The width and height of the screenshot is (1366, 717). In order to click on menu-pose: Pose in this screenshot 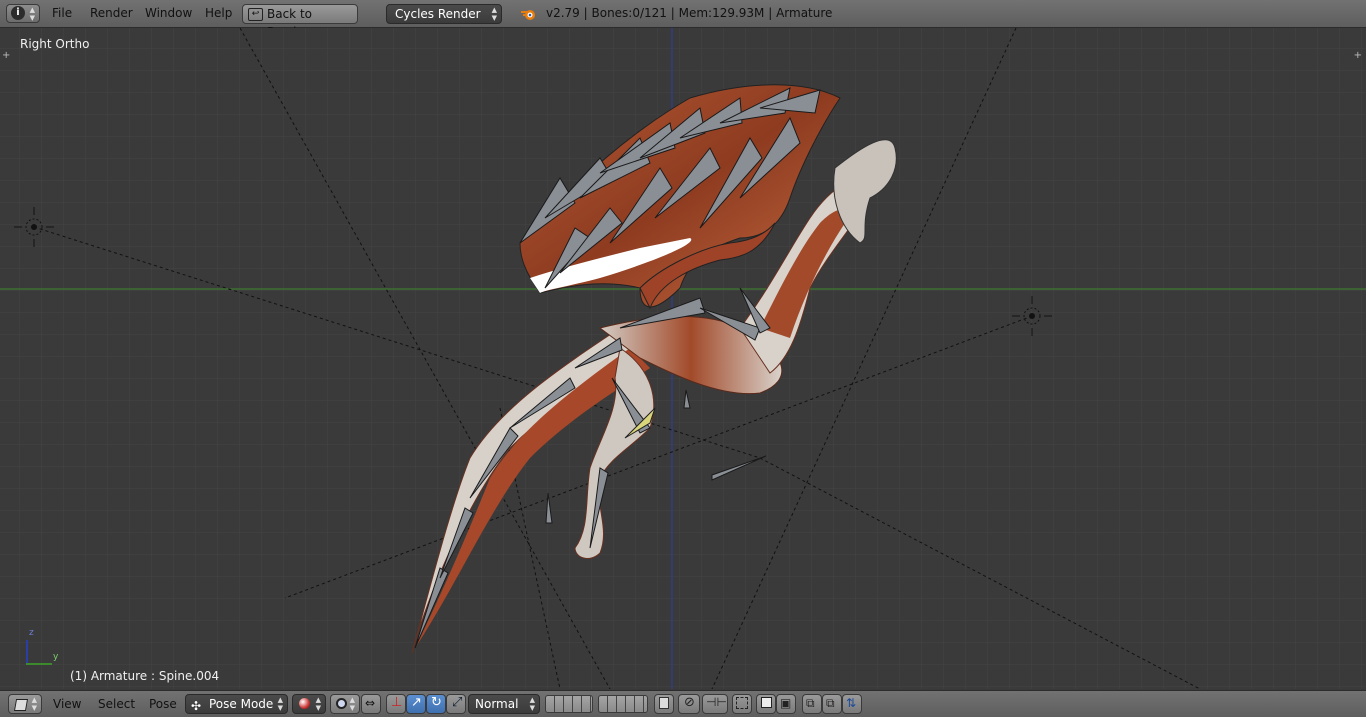, I will do `click(163, 704)`.